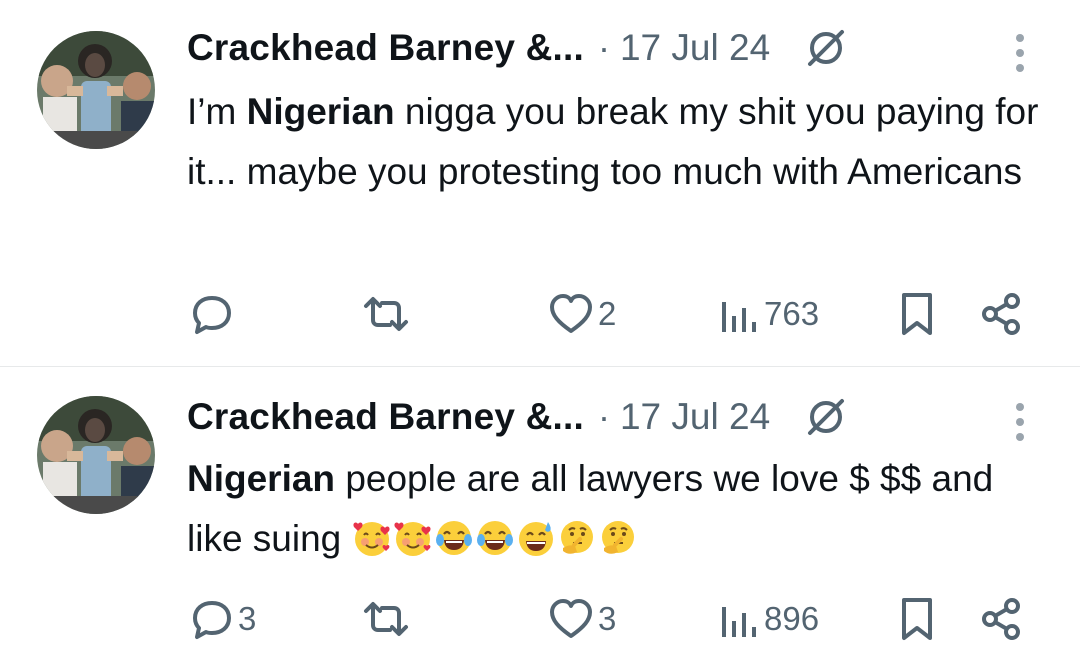 This screenshot has height=649, width=1080. Describe the element at coordinates (792, 313) in the screenshot. I see `view-count: 763` at that location.